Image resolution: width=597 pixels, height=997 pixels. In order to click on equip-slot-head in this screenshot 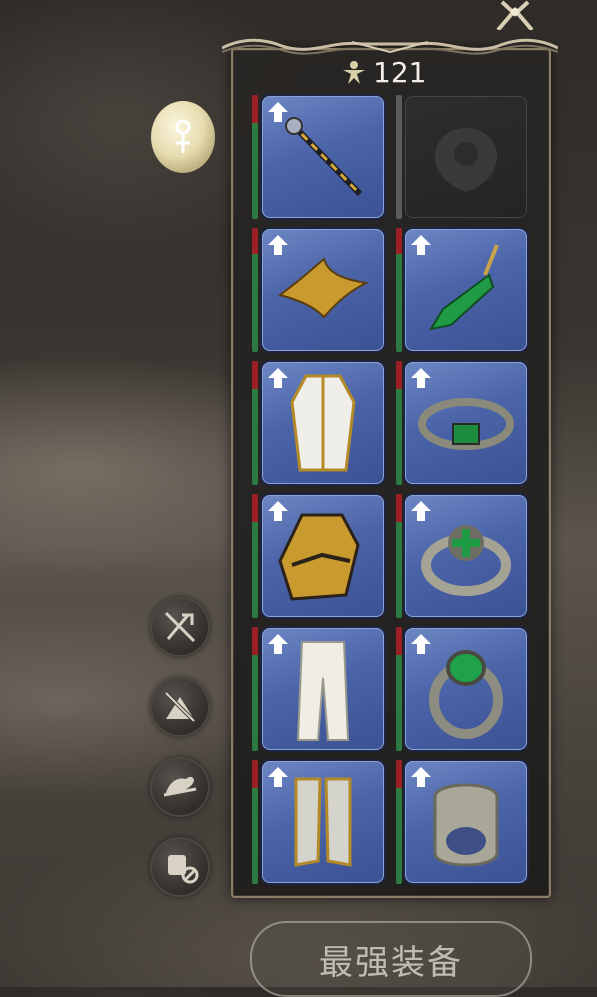, I will do `click(323, 290)`.